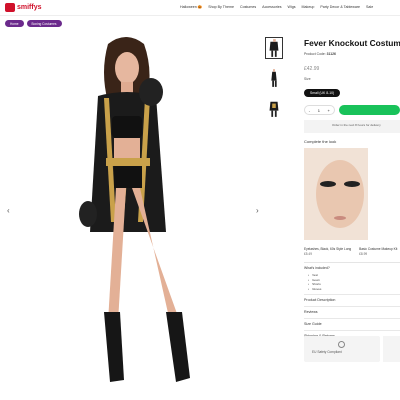 The width and height of the screenshot is (400, 400). Describe the element at coordinates (342, 349) in the screenshot. I see `eu-safety-badge: EU Safety Compliant` at that location.